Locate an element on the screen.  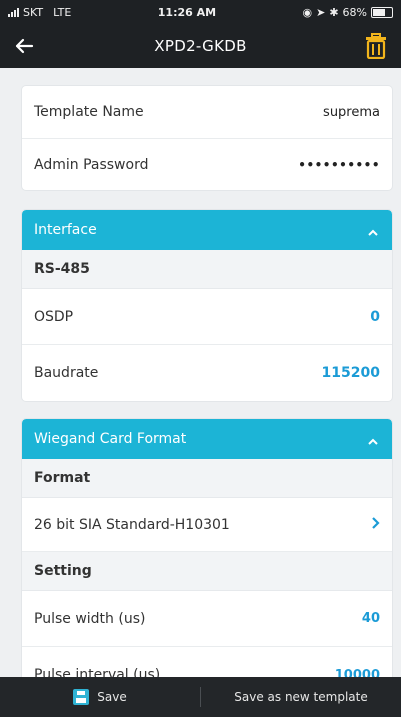
status-left: SKT LTE is located at coordinates (39, 12).